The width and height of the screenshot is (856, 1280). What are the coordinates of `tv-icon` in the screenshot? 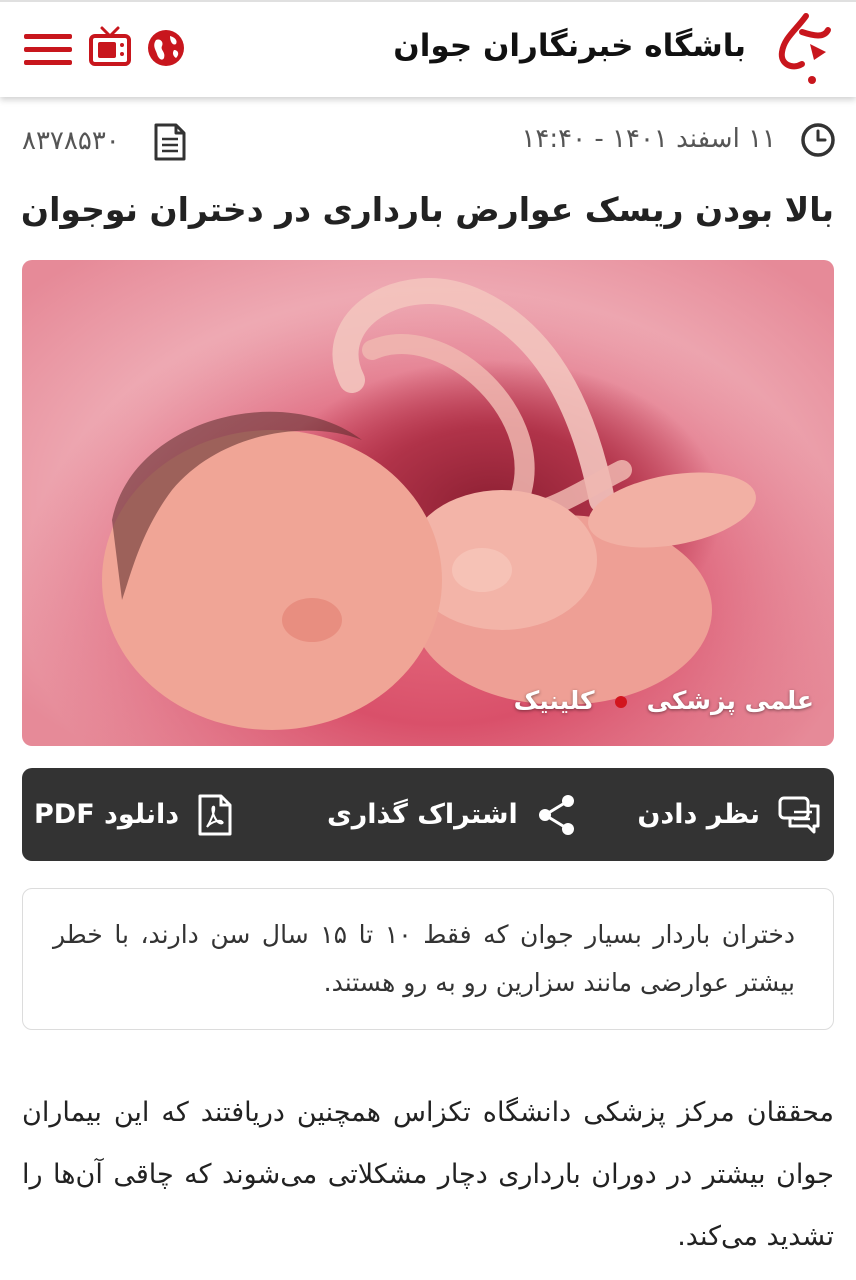 It's located at (110, 46).